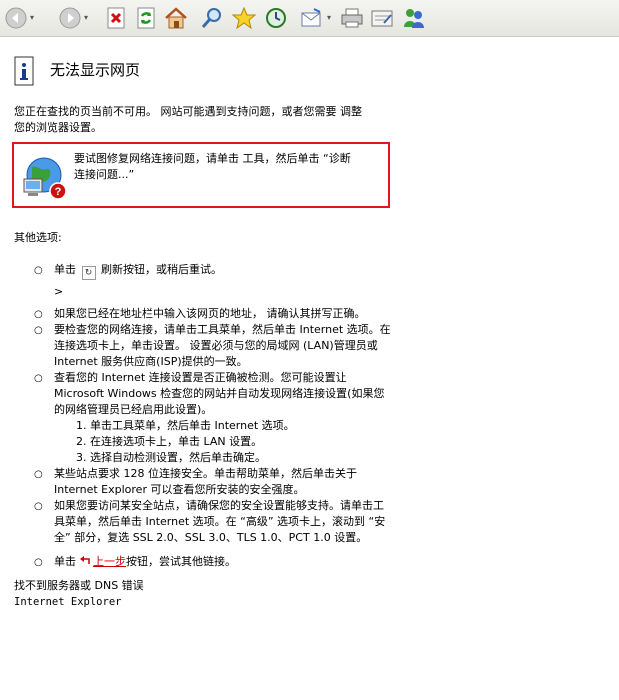 Image resolution: width=619 pixels, height=700 pixels. What do you see at coordinates (38, 237) in the screenshot?
I see `other-options-heading: 其他选项:` at bounding box center [38, 237].